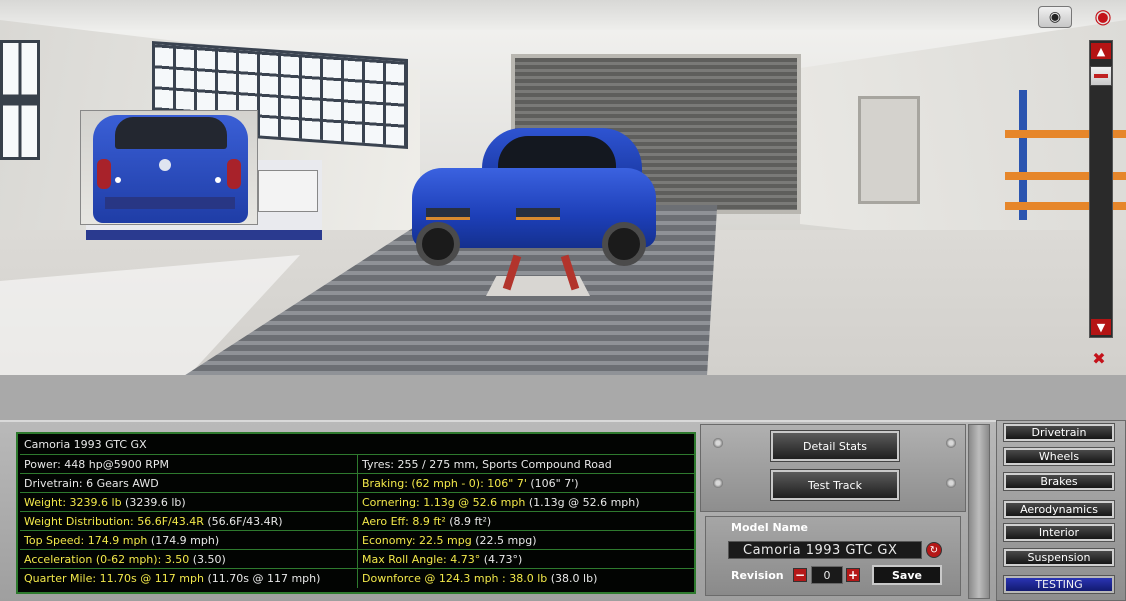 This screenshot has width=1126, height=601. Describe the element at coordinates (189, 502) in the screenshot. I see `stat-weight: Weight: 3239.6 lb (3239.6 lb)` at that location.